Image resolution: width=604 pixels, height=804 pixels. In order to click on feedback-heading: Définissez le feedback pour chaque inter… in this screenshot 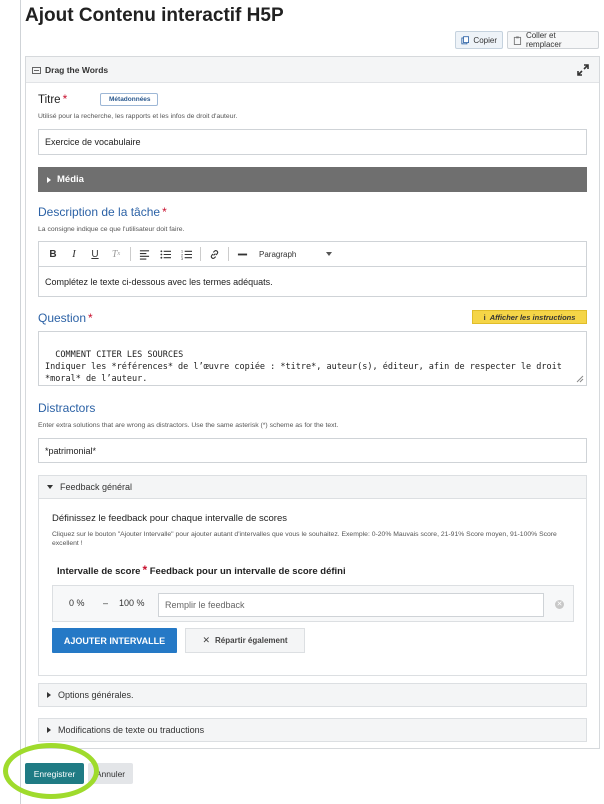, I will do `click(169, 518)`.